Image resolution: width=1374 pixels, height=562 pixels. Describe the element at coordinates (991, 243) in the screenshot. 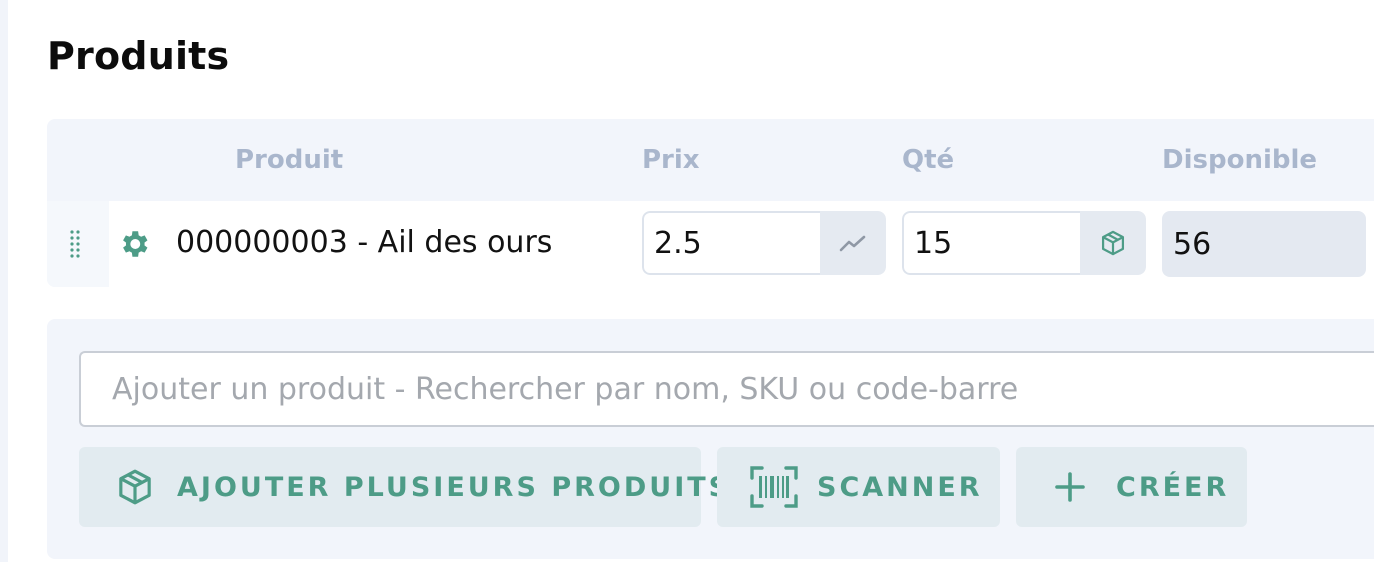

I see `qty-input: 15` at that location.